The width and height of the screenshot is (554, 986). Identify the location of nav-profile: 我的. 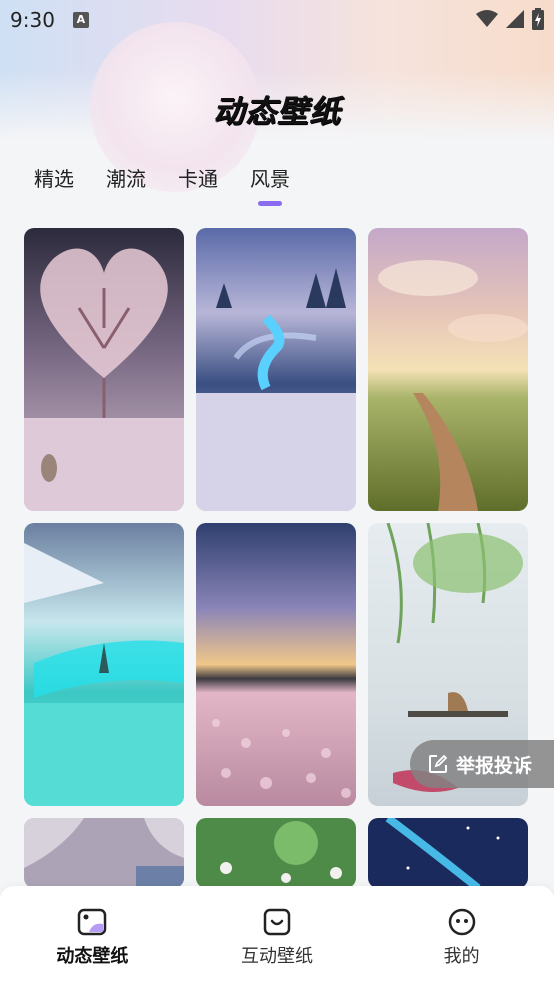
(462, 947).